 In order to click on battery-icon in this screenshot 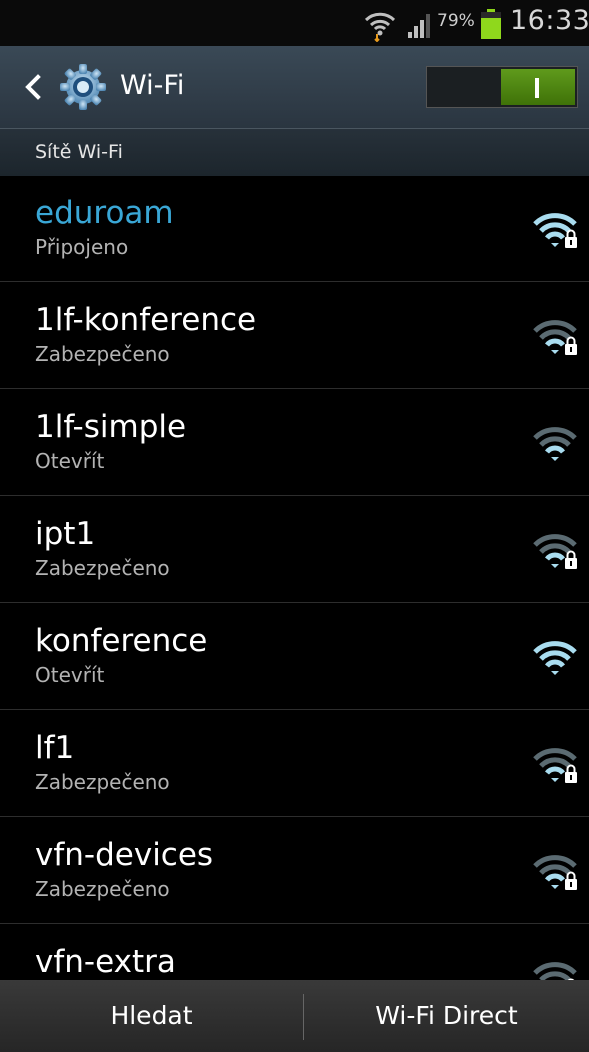, I will do `click(491, 24)`.